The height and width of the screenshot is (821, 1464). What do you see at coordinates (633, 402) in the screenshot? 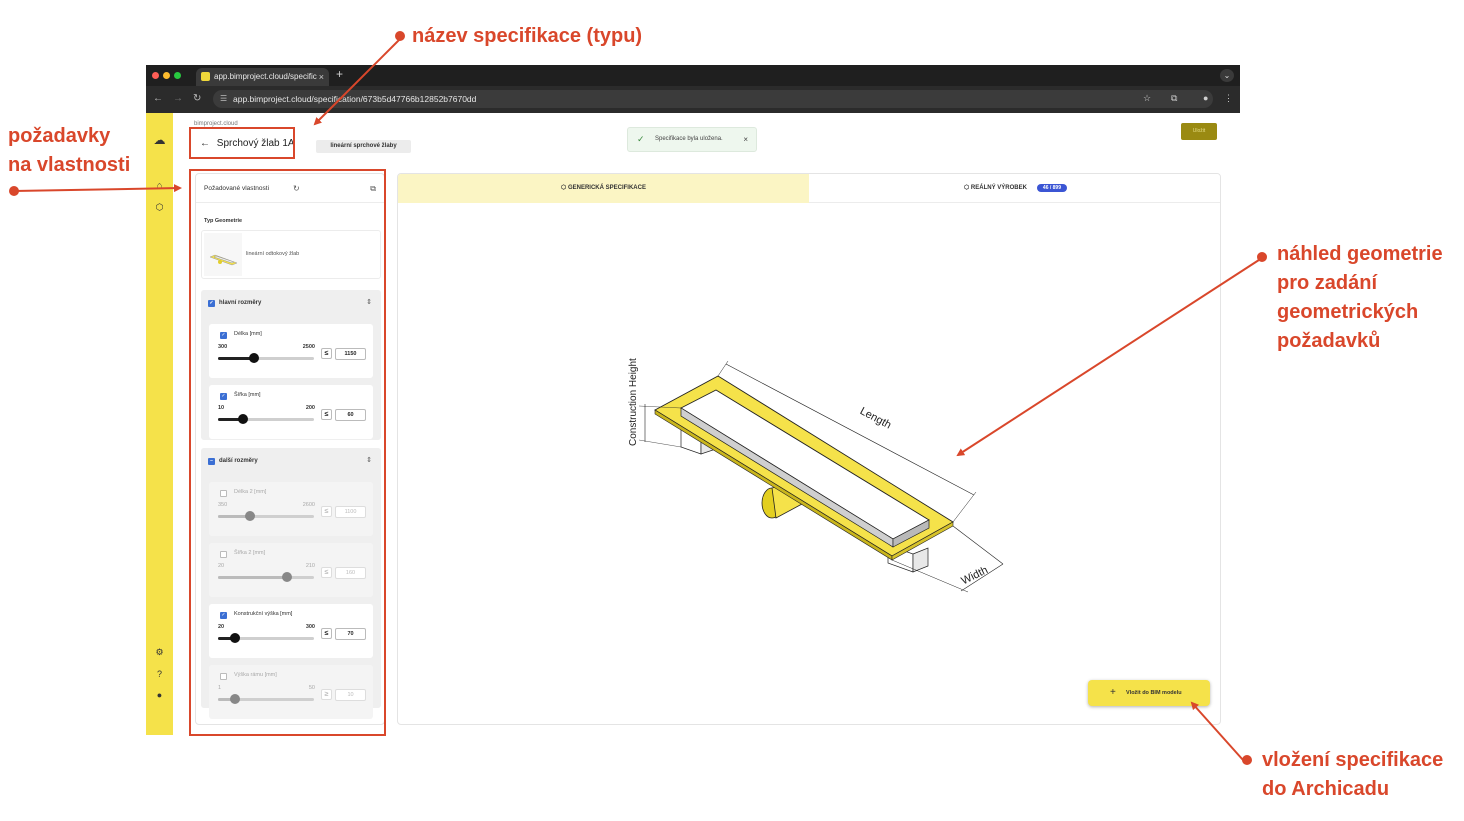
I see `dim-construction-height: Construction Height` at bounding box center [633, 402].